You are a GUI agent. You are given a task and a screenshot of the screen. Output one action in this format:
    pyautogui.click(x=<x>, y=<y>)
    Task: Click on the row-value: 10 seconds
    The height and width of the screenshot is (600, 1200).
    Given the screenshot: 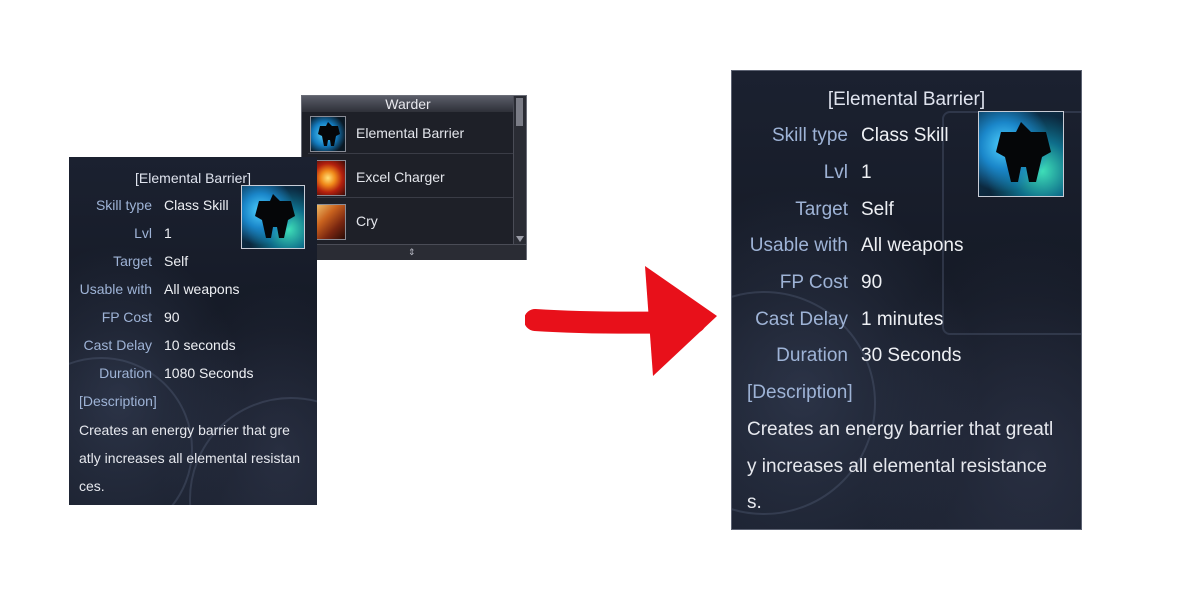 What is the action you would take?
    pyautogui.click(x=200, y=345)
    